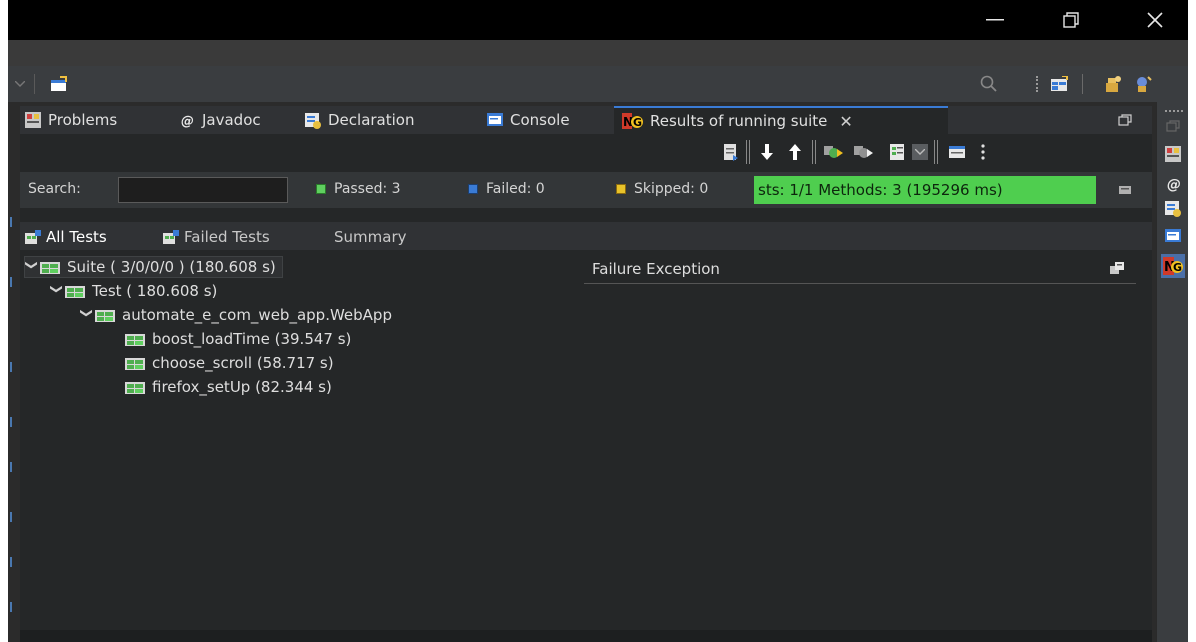 The width and height of the screenshot is (1196, 642). I want to click on open-perspective-icon, so click(1059, 84).